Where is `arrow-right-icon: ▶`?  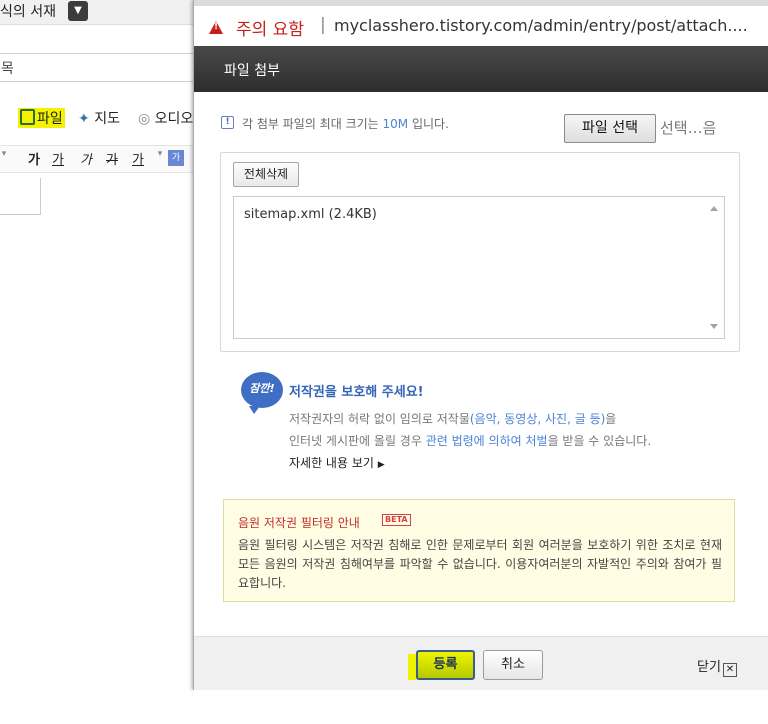
arrow-right-icon: ▶ is located at coordinates (381, 465).